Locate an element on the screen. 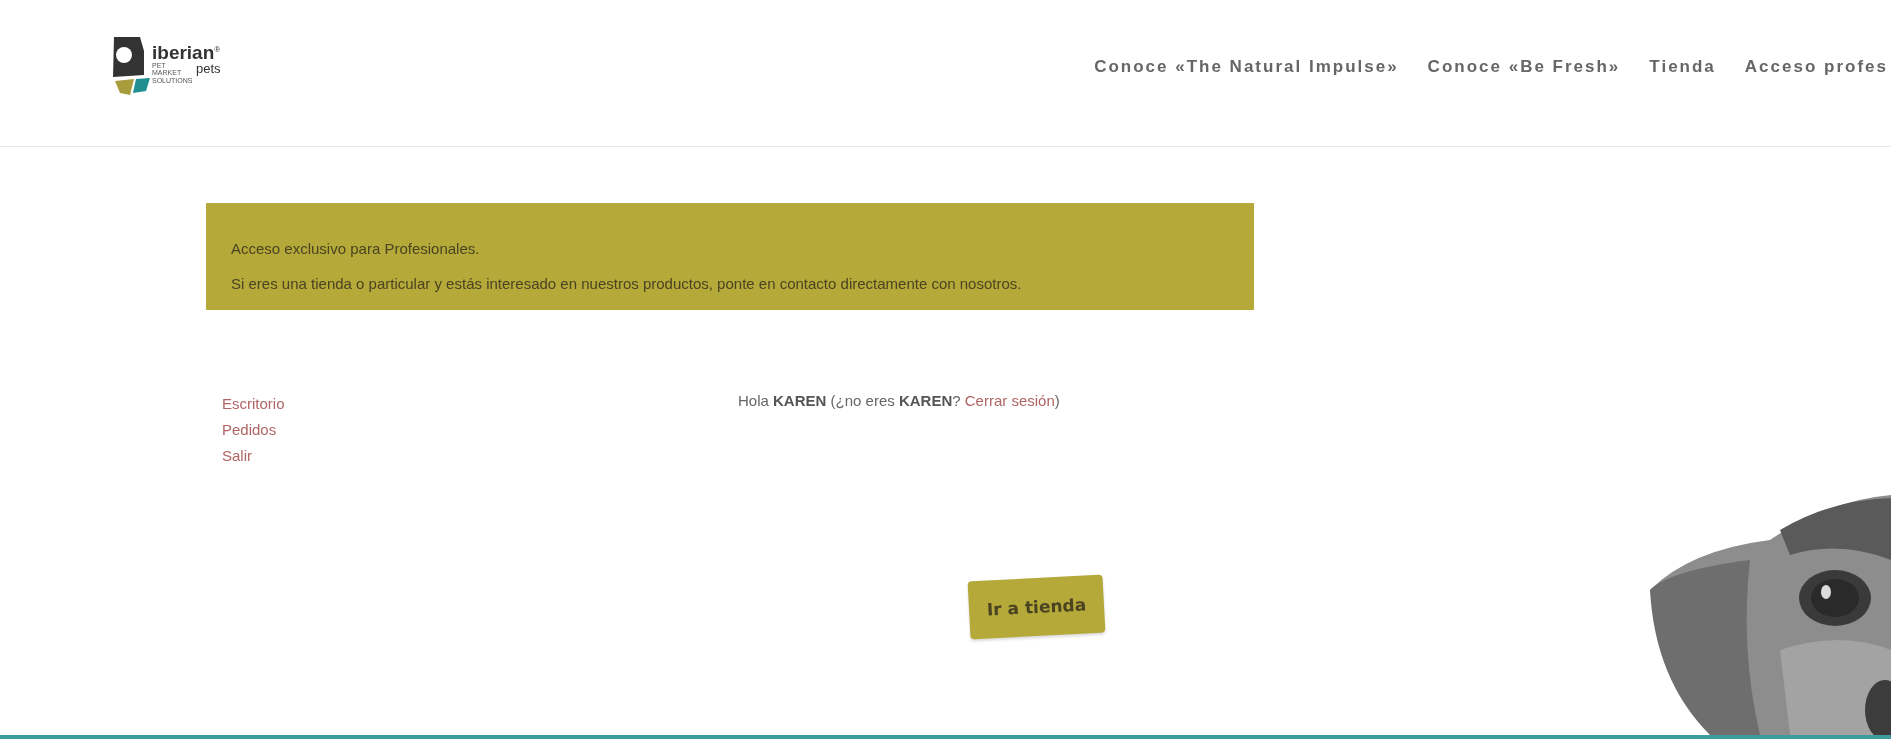 This screenshot has height=739, width=1891. notice-text: Acceso exclusivo para Profesionales. is located at coordinates (356, 248).